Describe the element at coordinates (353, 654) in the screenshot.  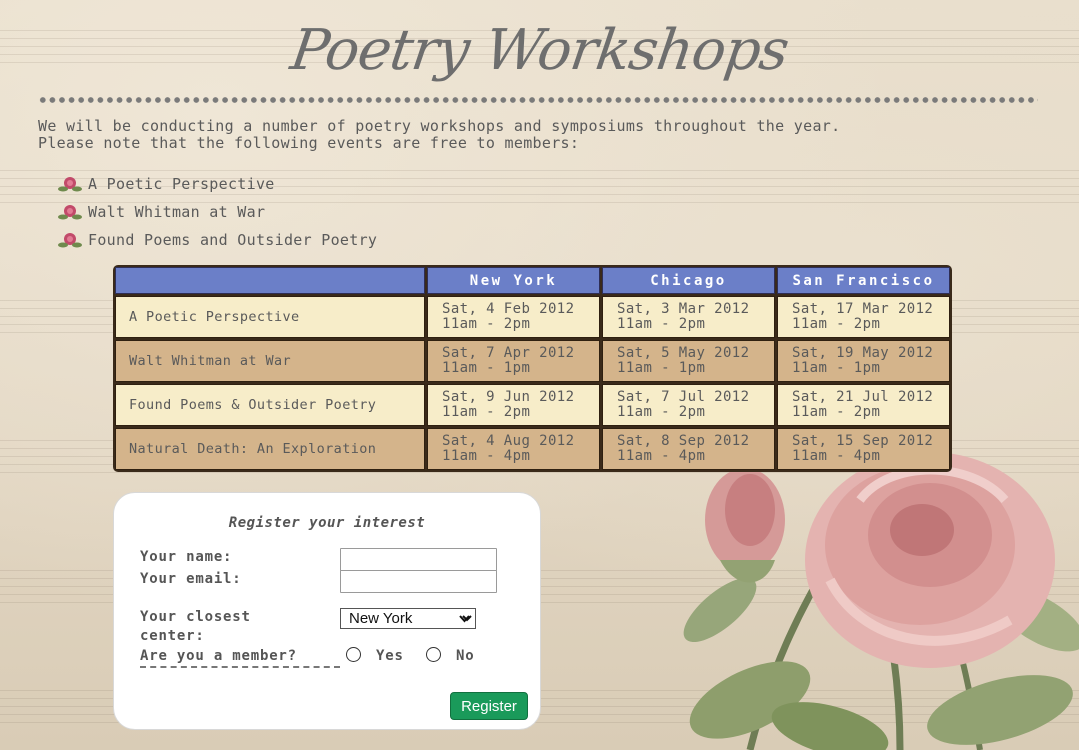
I see `member-yes-radio` at that location.